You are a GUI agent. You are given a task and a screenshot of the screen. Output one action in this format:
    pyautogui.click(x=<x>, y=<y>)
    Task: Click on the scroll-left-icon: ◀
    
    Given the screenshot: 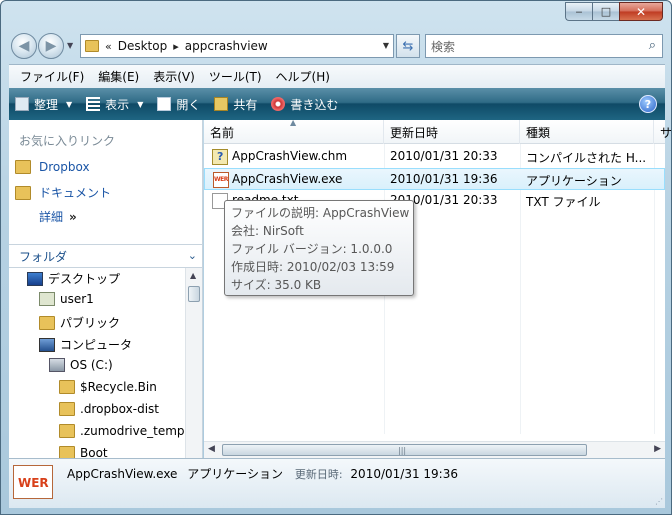 What is the action you would take?
    pyautogui.click(x=211, y=449)
    